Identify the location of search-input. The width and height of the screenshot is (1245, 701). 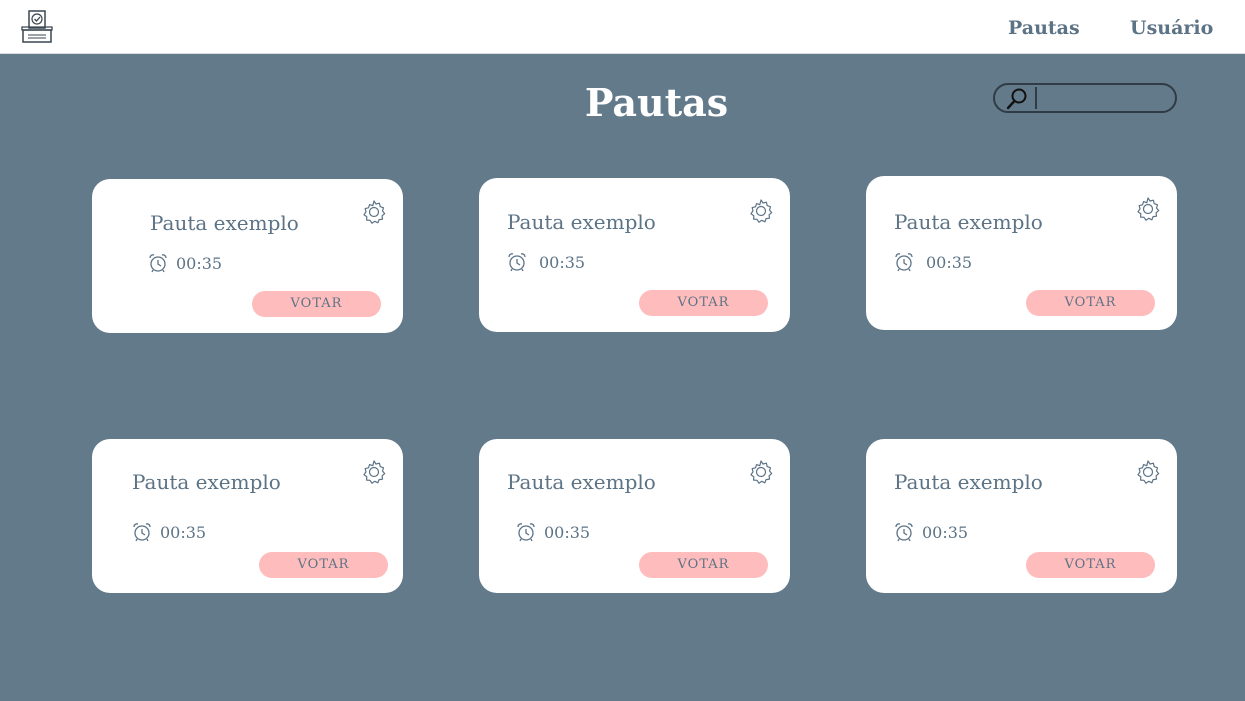
(1104, 98).